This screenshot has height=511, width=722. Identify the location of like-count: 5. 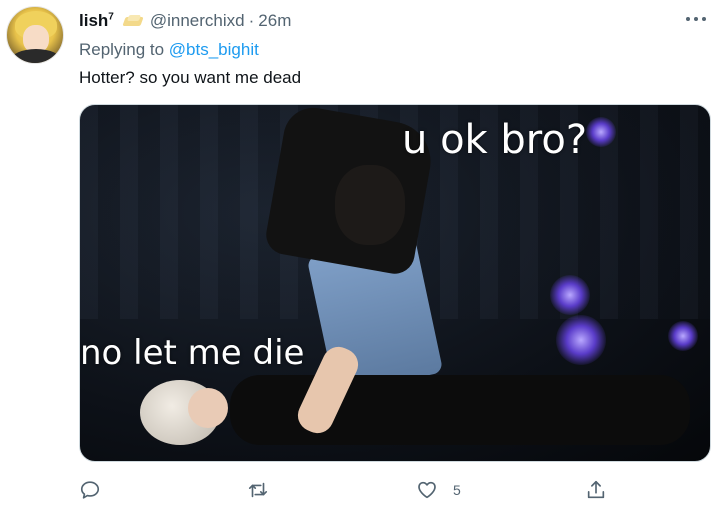
(457, 490).